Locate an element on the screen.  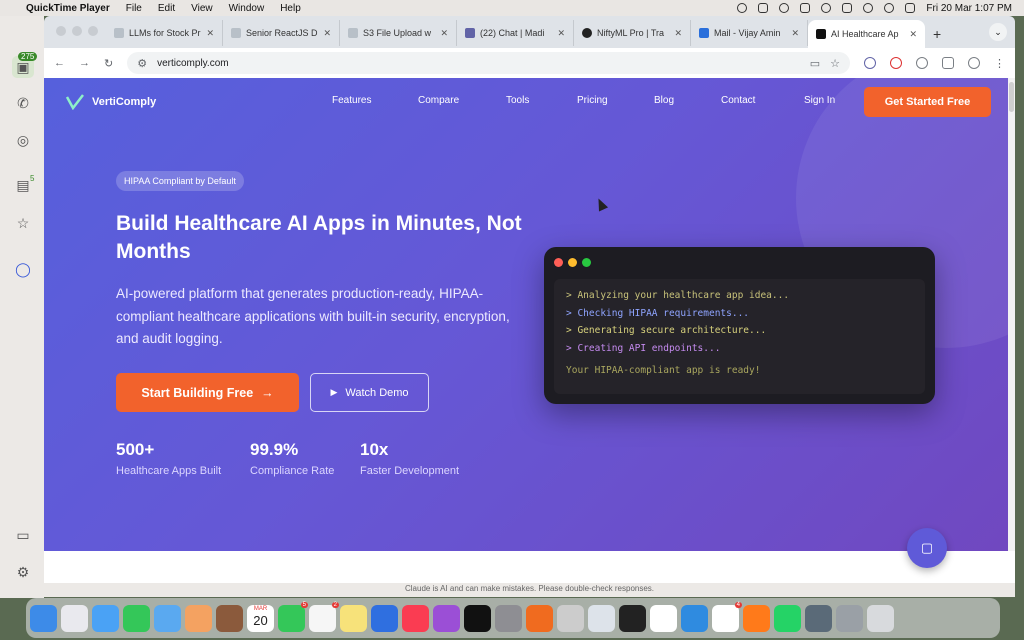
launchpad-icon is located at coordinates (74, 618).